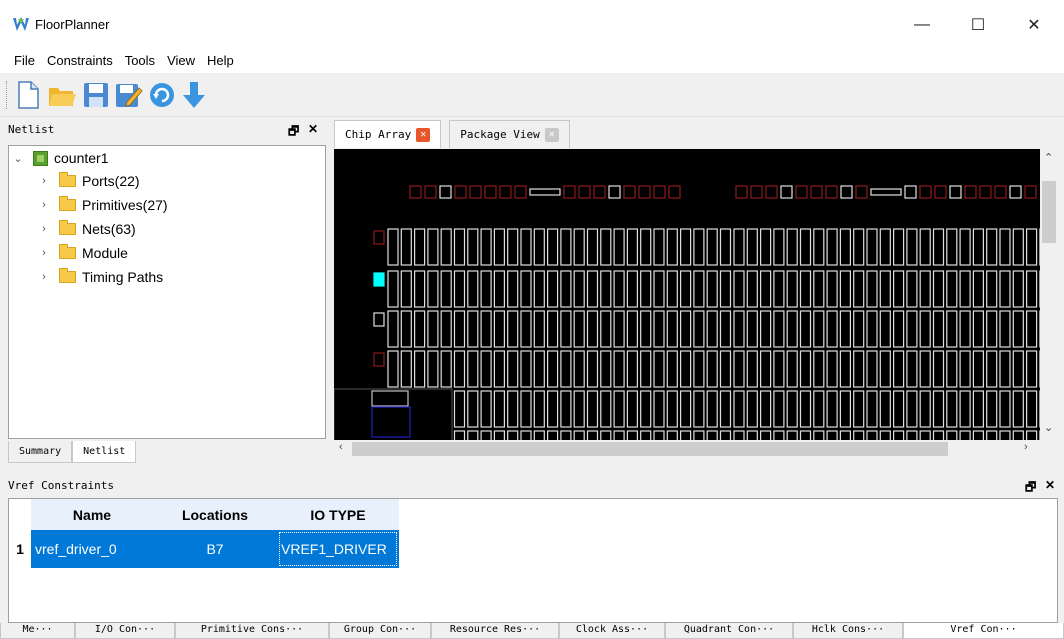 Image resolution: width=1064 pixels, height=639 pixels. I want to click on vertical-scroll-thumb, so click(1049, 212).